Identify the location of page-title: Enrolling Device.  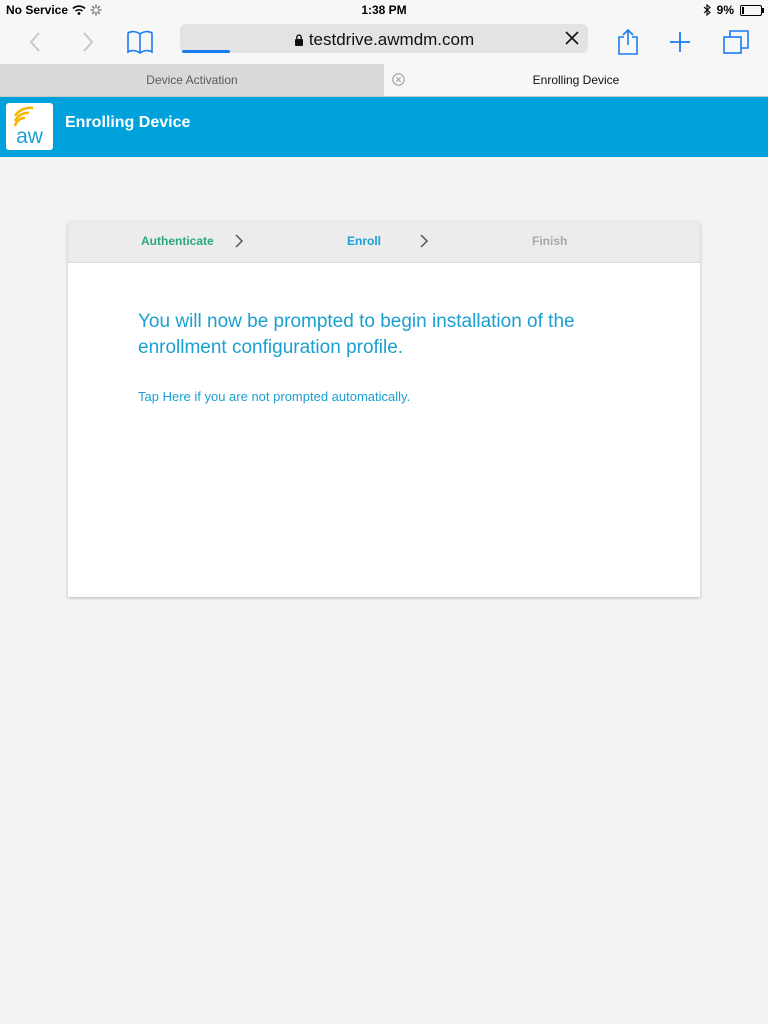
(128, 122).